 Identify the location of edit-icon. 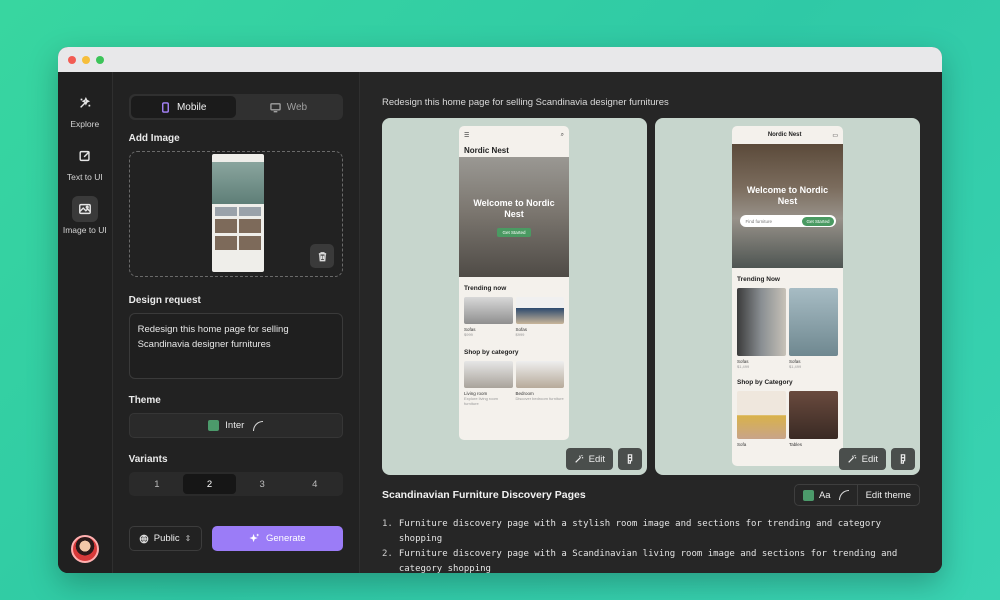
(85, 156).